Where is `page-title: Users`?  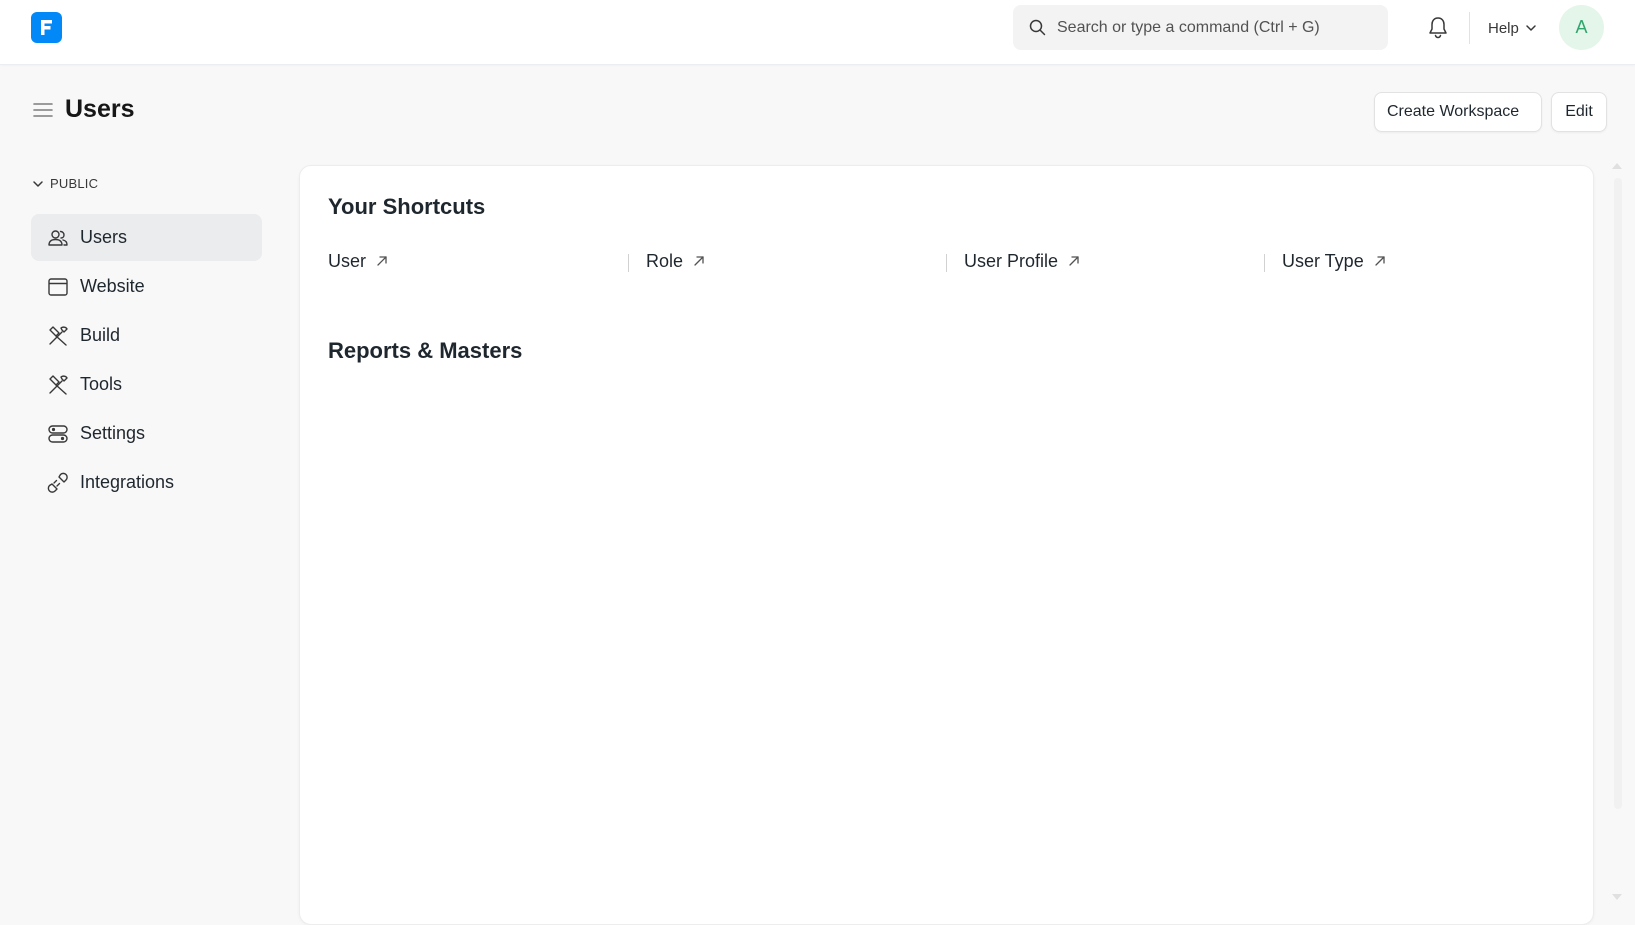 page-title: Users is located at coordinates (100, 109).